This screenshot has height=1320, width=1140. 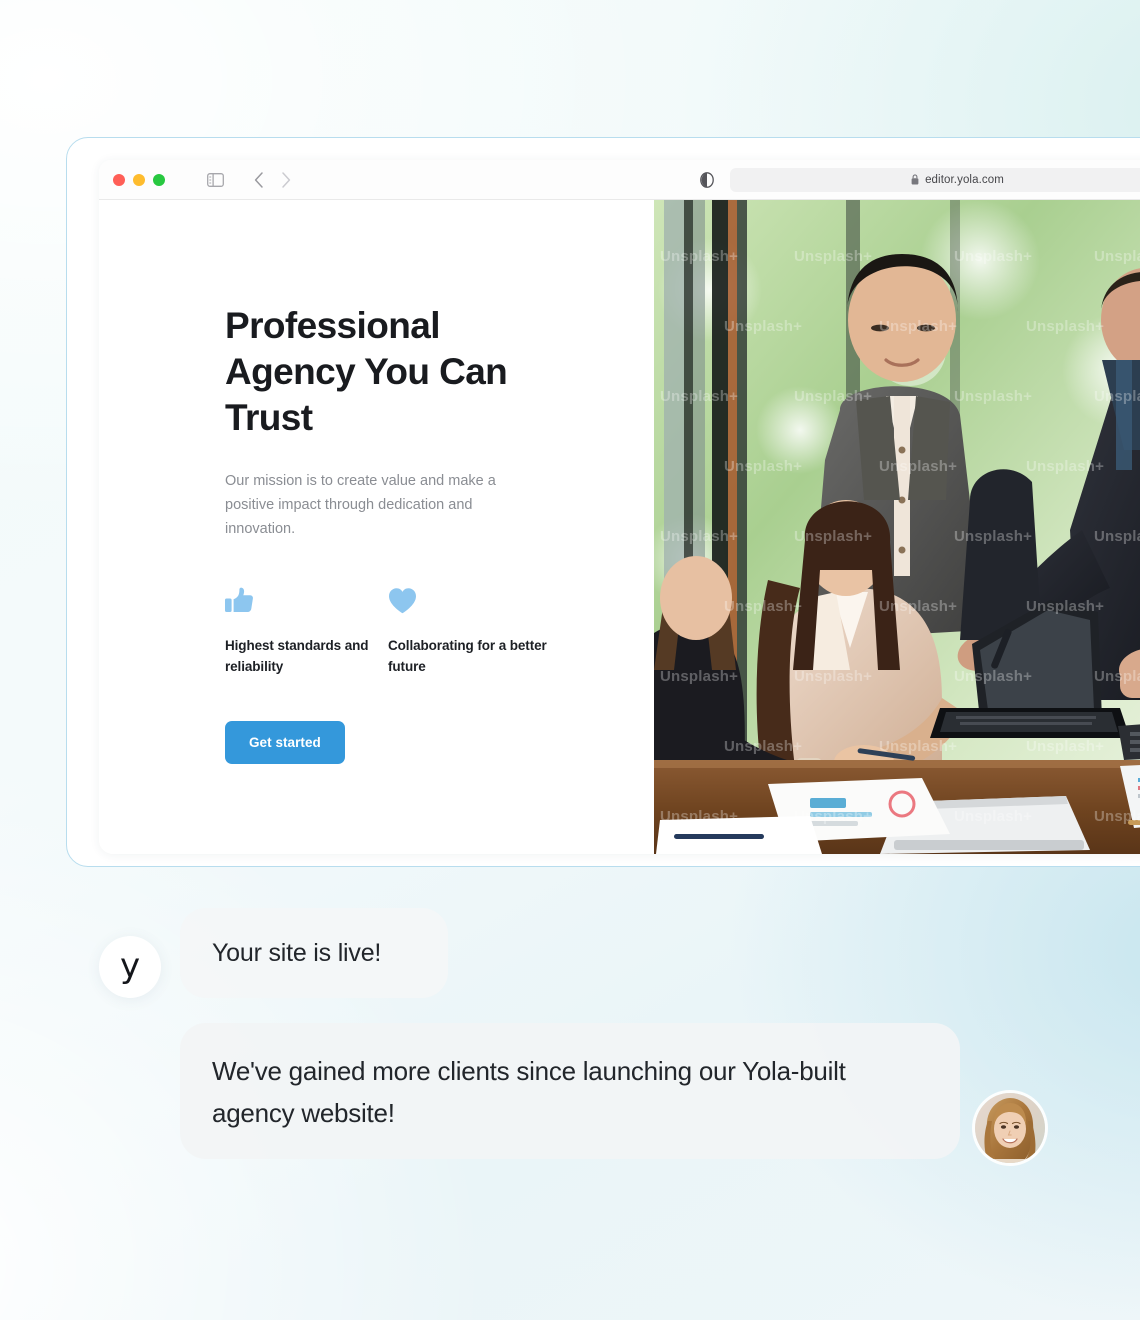 What do you see at coordinates (306, 601) in the screenshot?
I see `thumbs-up-icon` at bounding box center [306, 601].